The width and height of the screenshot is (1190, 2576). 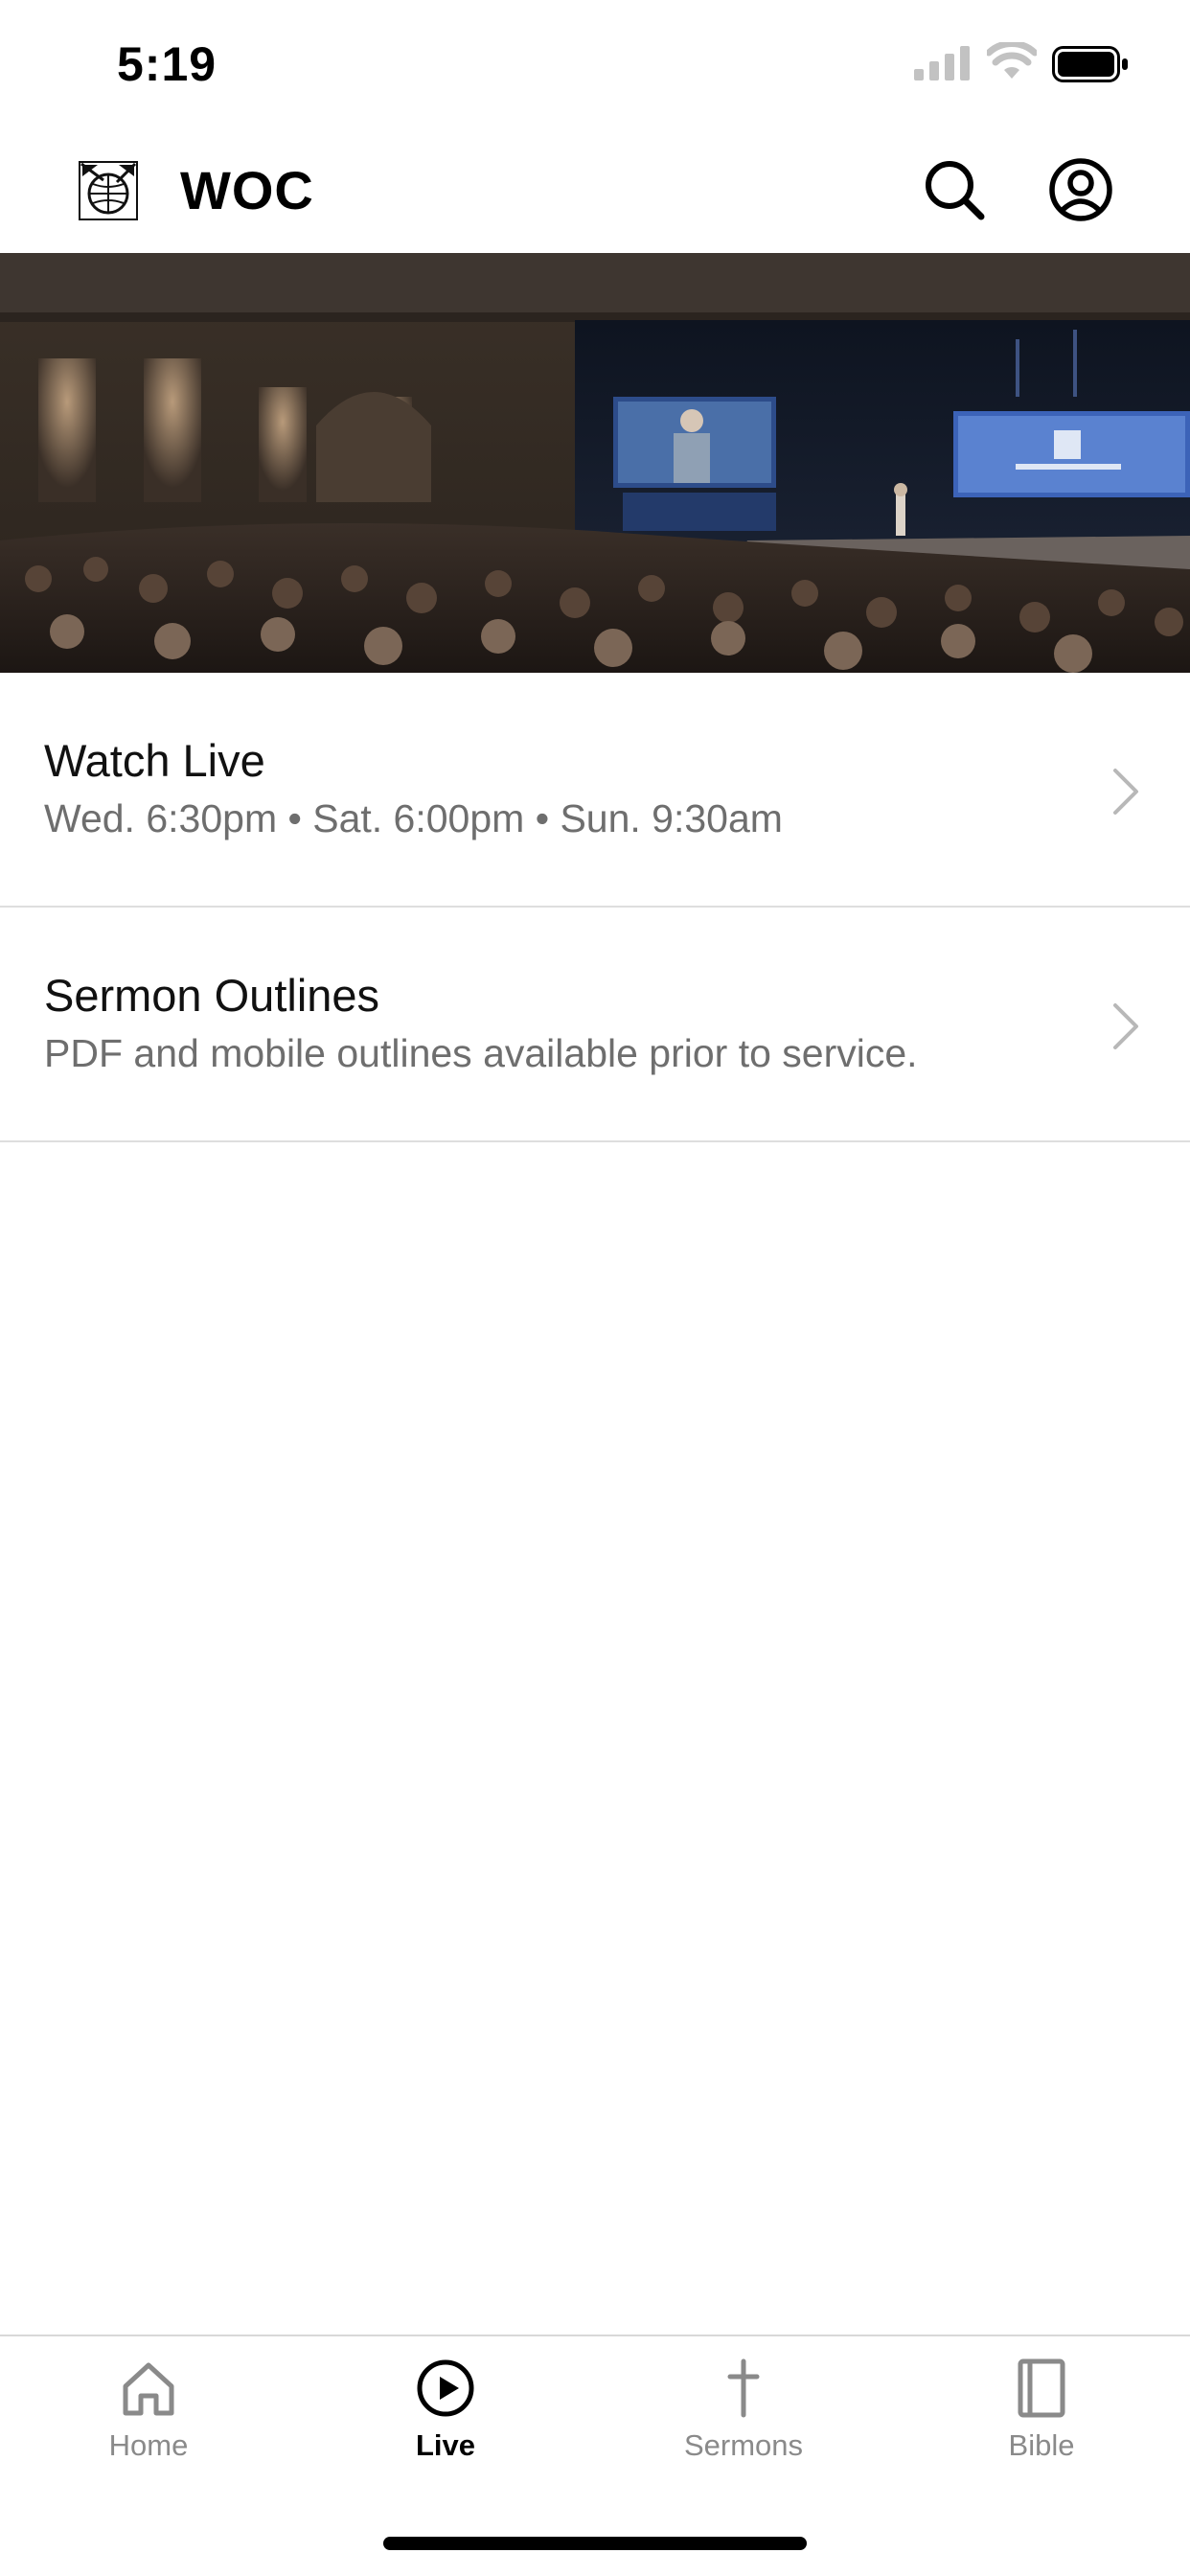 I want to click on profile-button, so click(x=1080, y=189).